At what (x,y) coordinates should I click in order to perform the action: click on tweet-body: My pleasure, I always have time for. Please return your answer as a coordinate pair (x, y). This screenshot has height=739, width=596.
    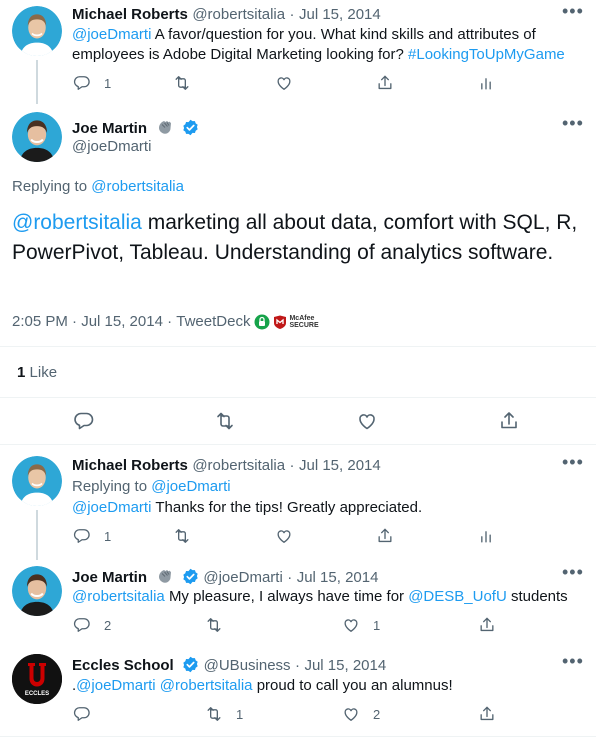
    Looking at the image, I should click on (286, 596).